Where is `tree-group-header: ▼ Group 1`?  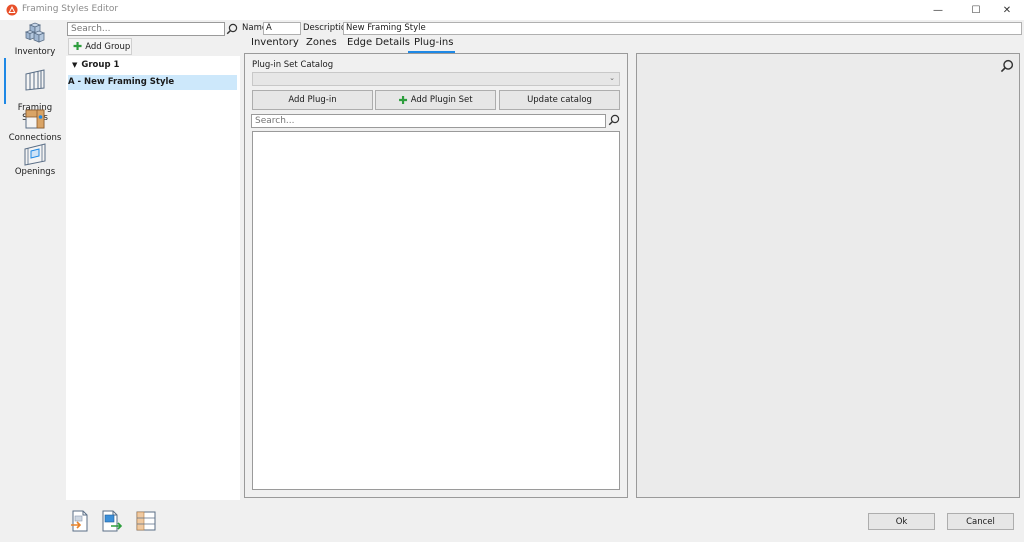 tree-group-header: ▼ Group 1 is located at coordinates (95, 65).